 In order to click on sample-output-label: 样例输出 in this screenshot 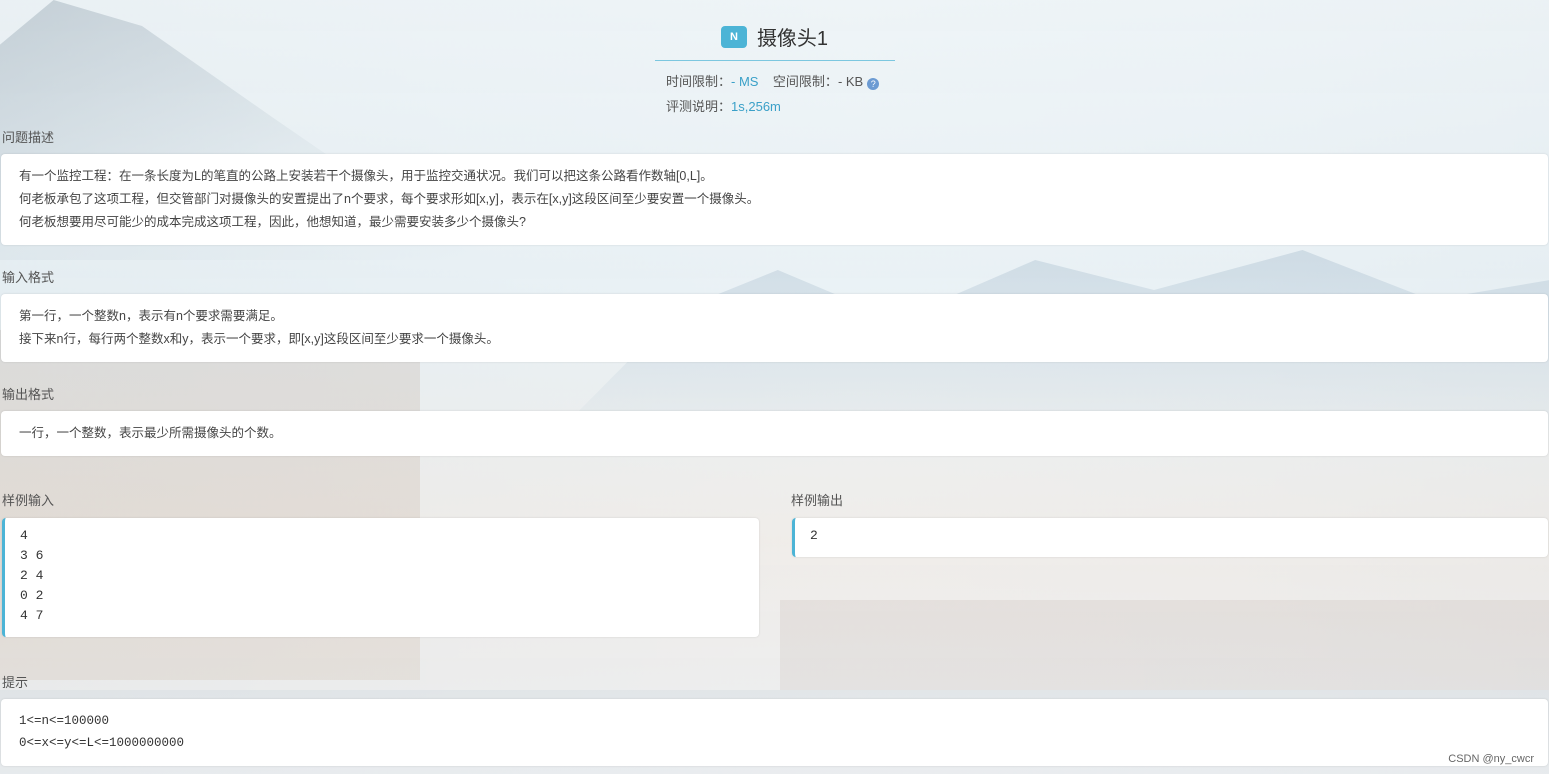, I will do `click(817, 500)`.